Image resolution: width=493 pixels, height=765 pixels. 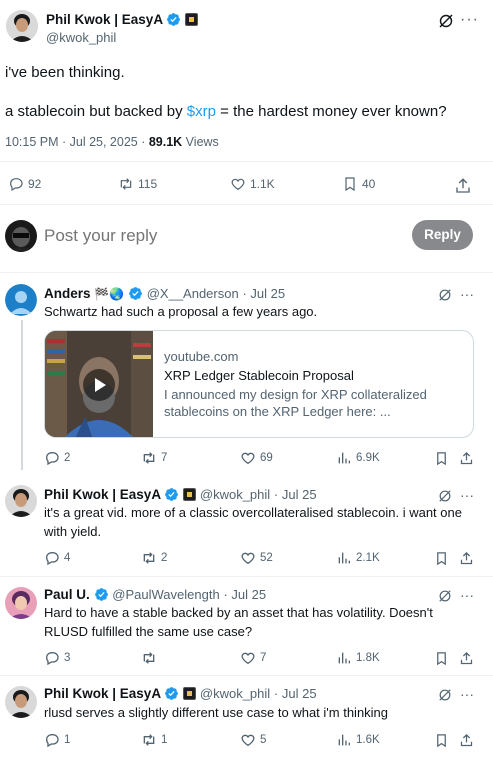 I want to click on card-domain: youtube.com, so click(x=201, y=356).